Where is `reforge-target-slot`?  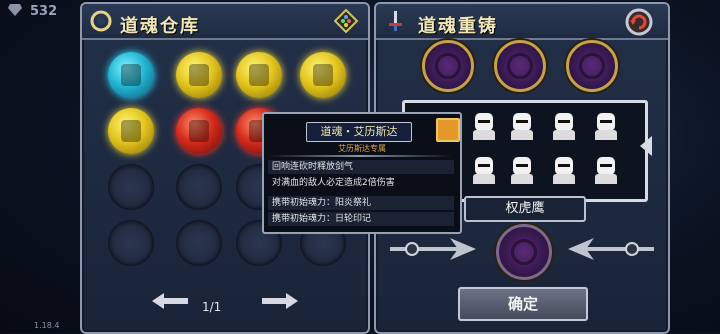 reforge-target-slot is located at coordinates (524, 252).